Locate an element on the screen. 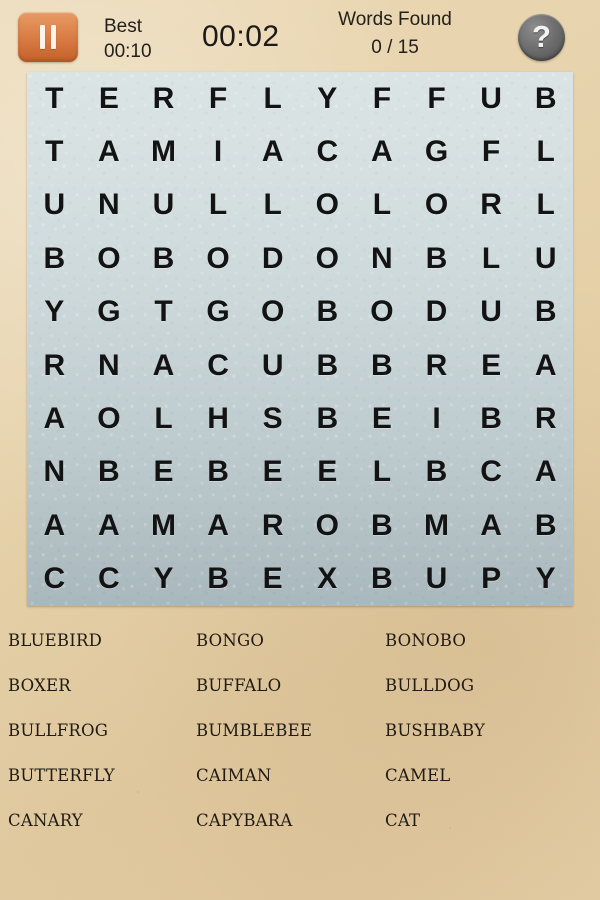 Image resolution: width=600 pixels, height=900 pixels. word-list-item: BUTTERFLY is located at coordinates (102, 775).